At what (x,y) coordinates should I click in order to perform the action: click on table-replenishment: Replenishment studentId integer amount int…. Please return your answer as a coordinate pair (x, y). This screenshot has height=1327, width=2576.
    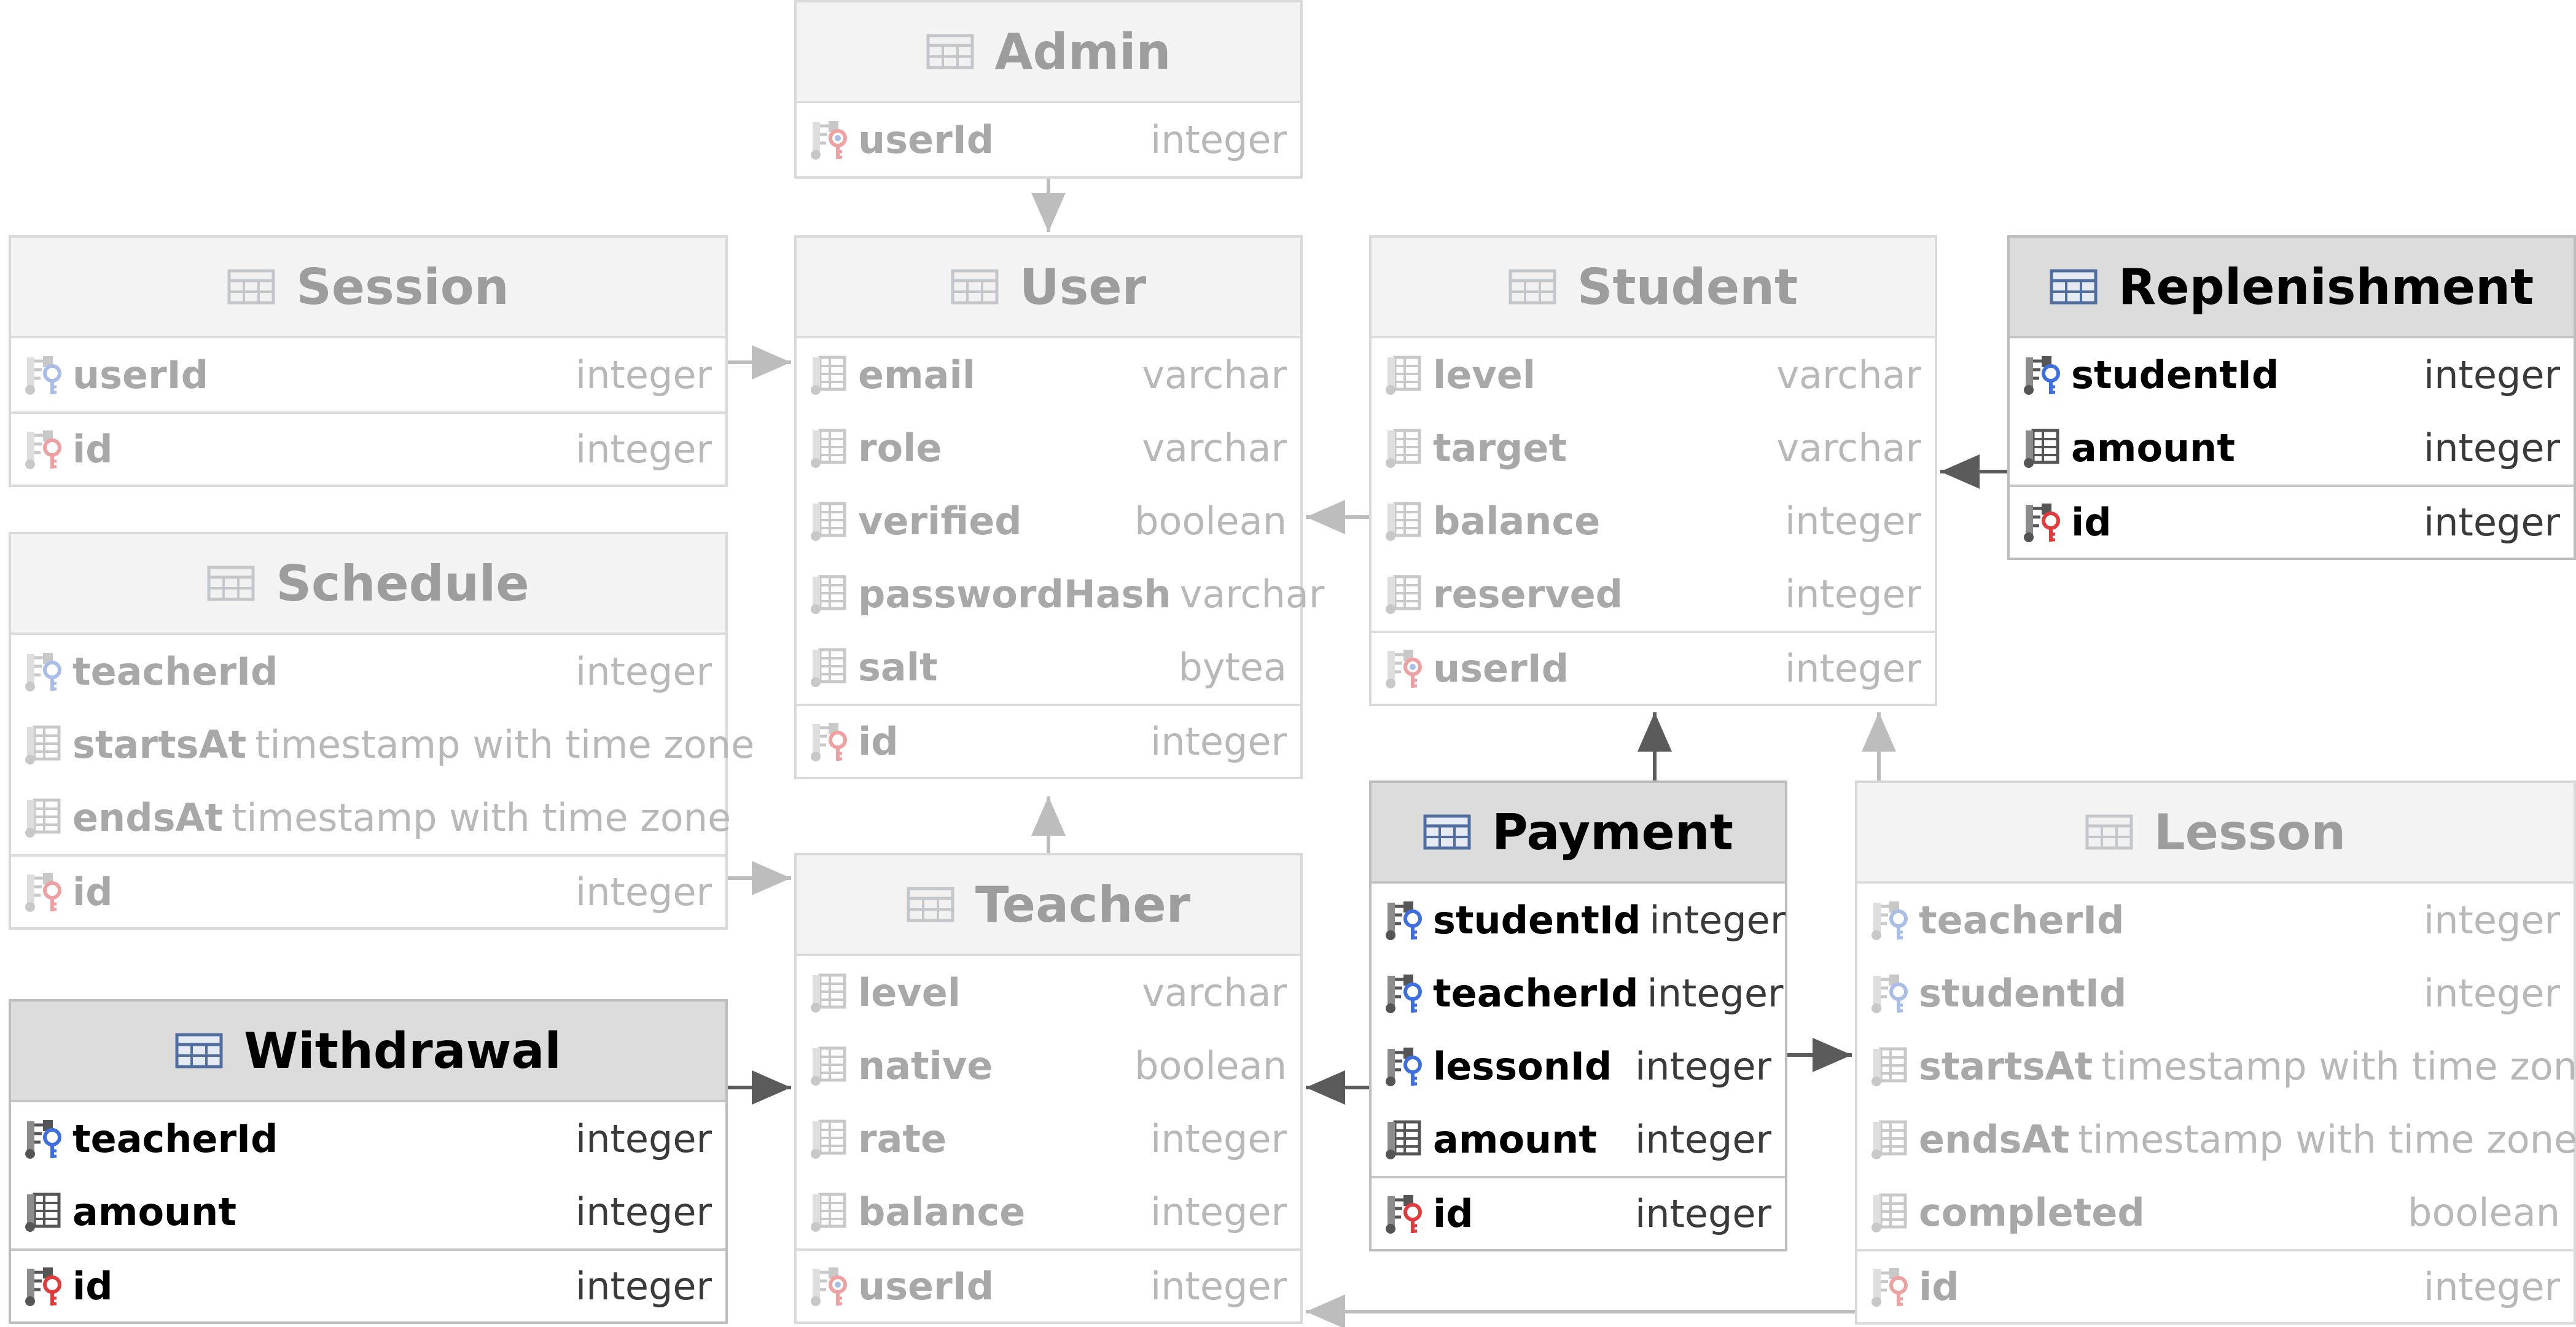
    Looking at the image, I should click on (2291, 397).